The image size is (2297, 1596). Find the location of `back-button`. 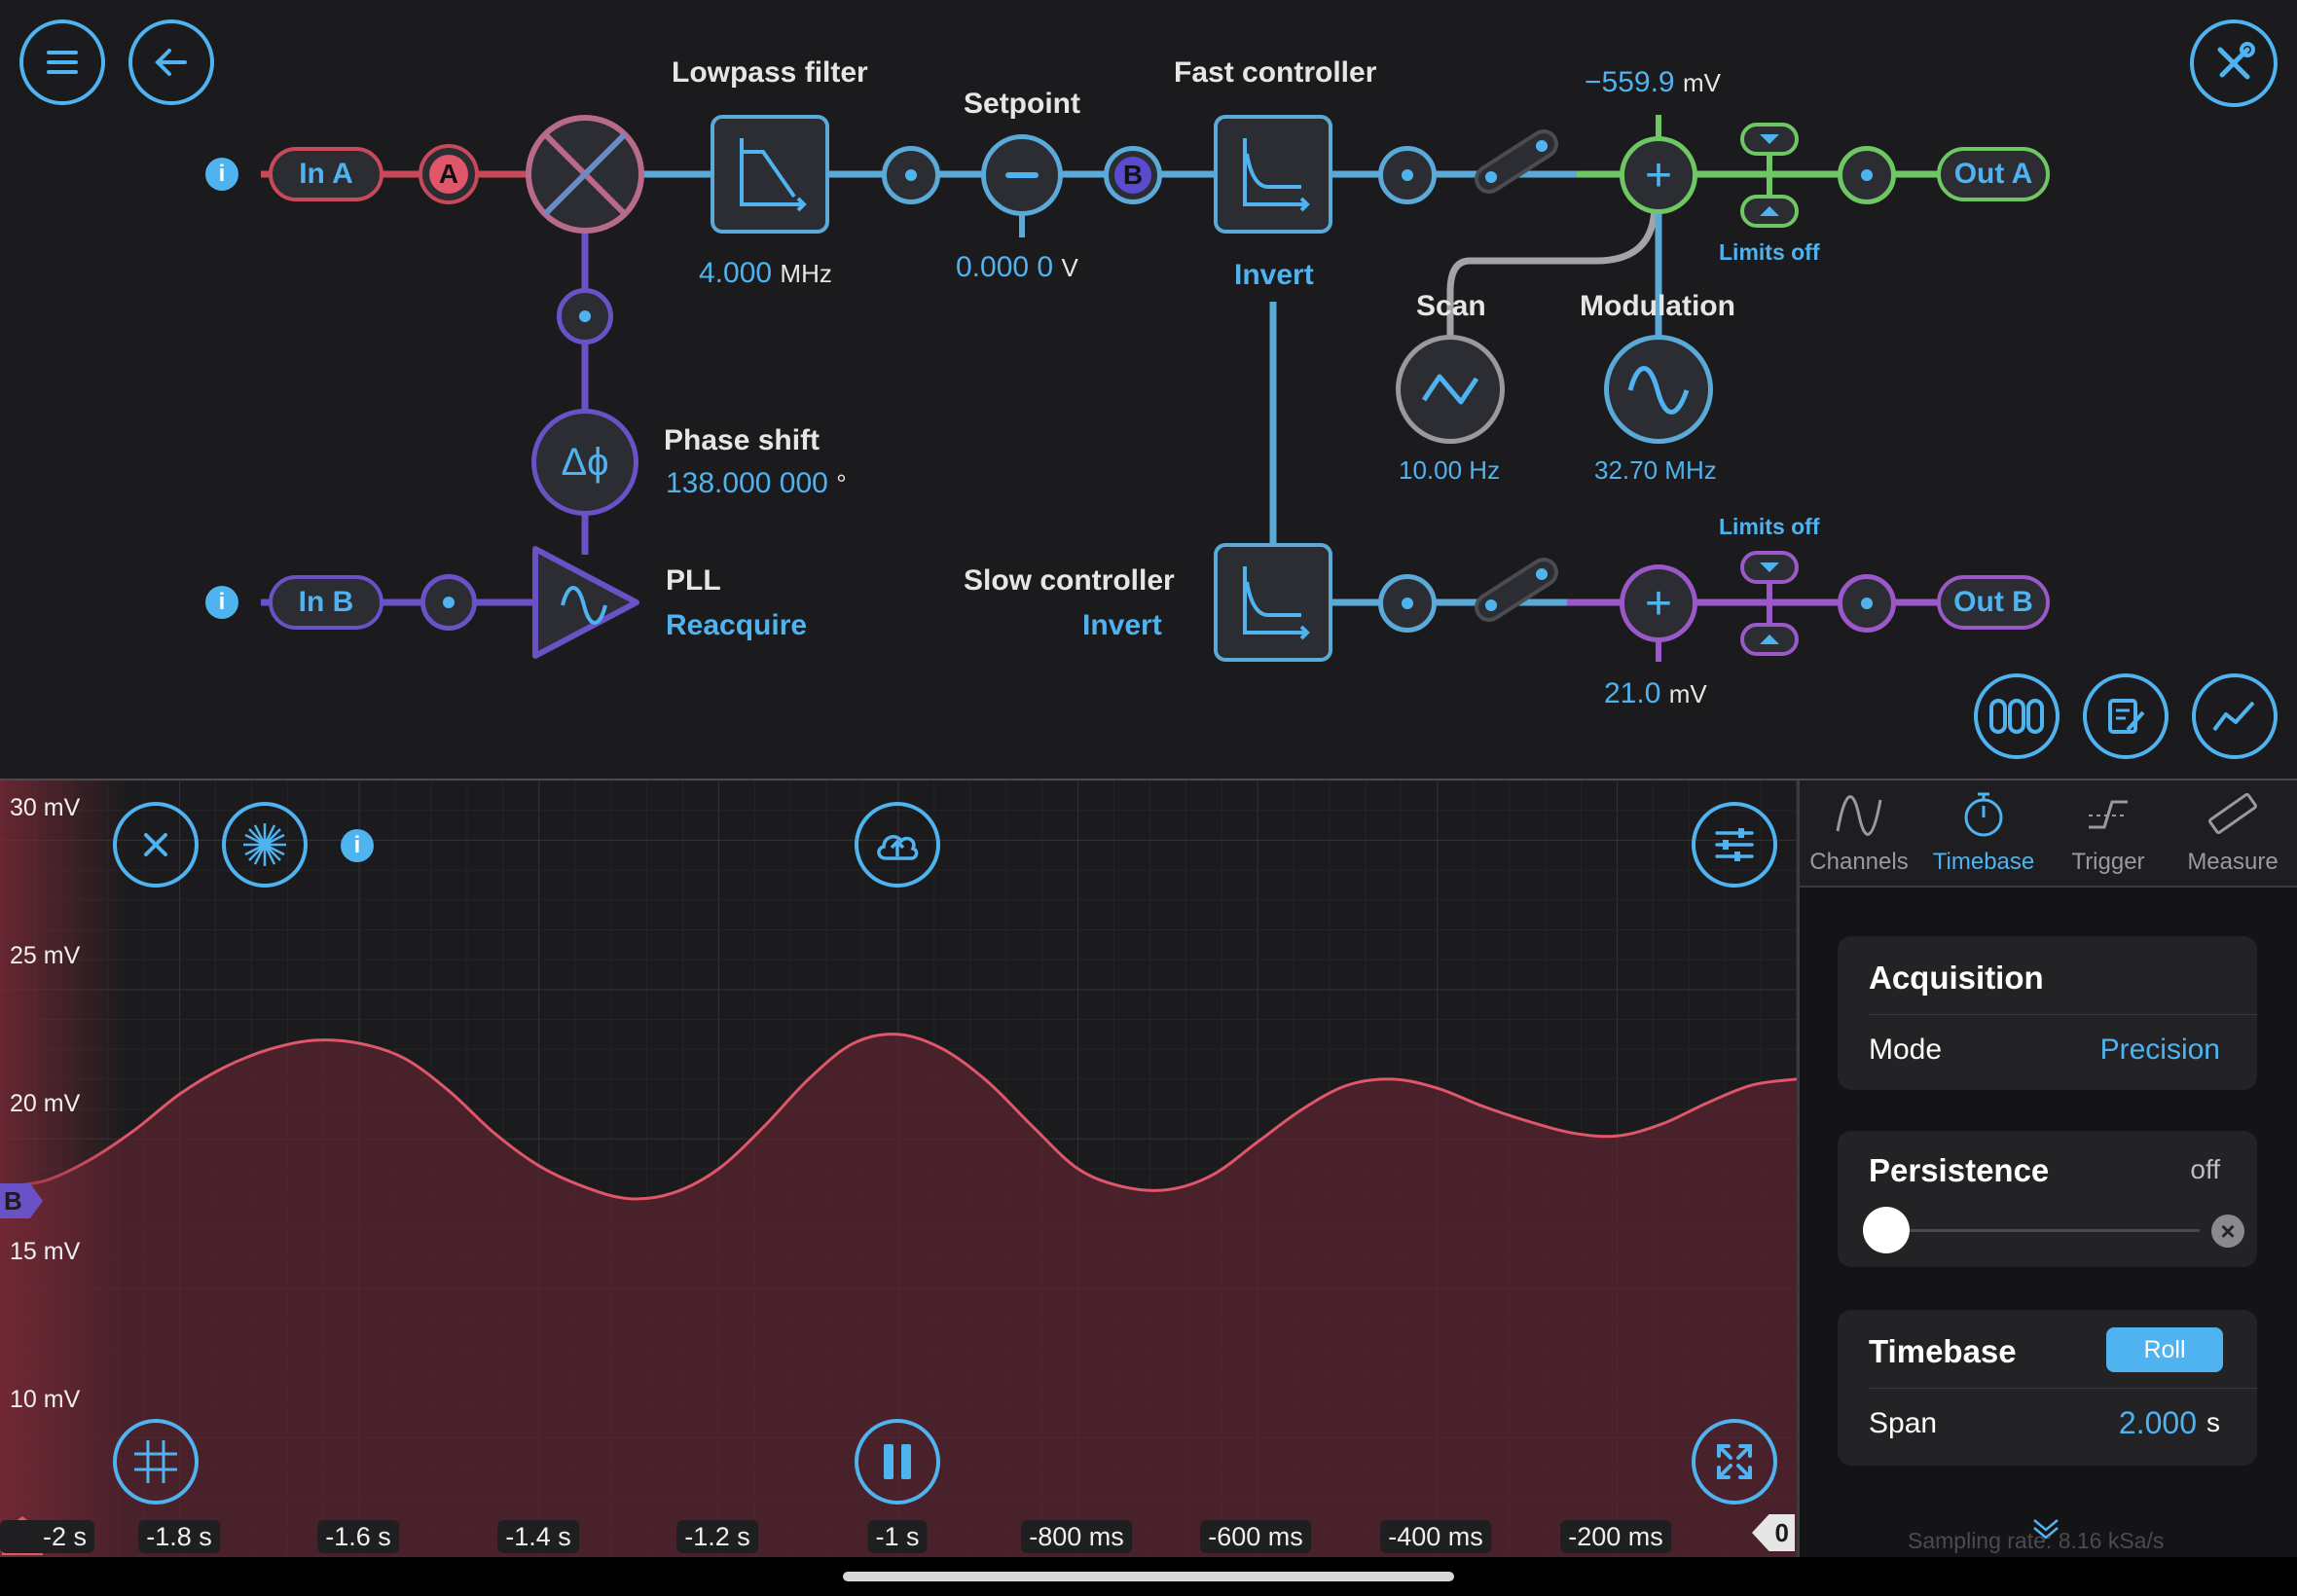

back-button is located at coordinates (171, 62).